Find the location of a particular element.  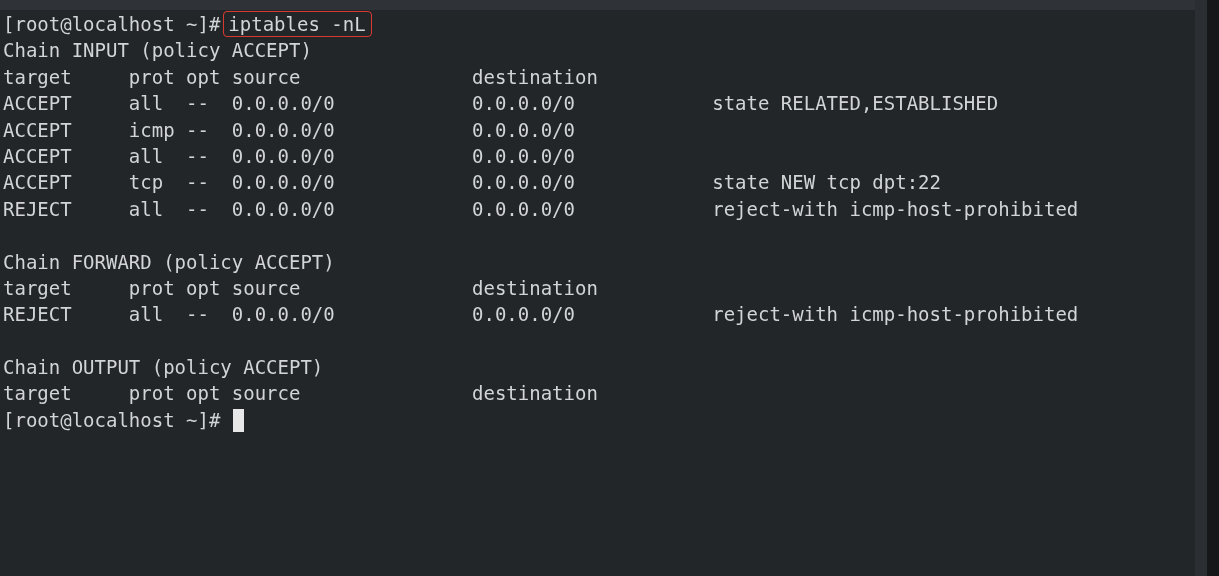

output-line: Chain INPUT (policy ACCEPT) is located at coordinates (157, 51).